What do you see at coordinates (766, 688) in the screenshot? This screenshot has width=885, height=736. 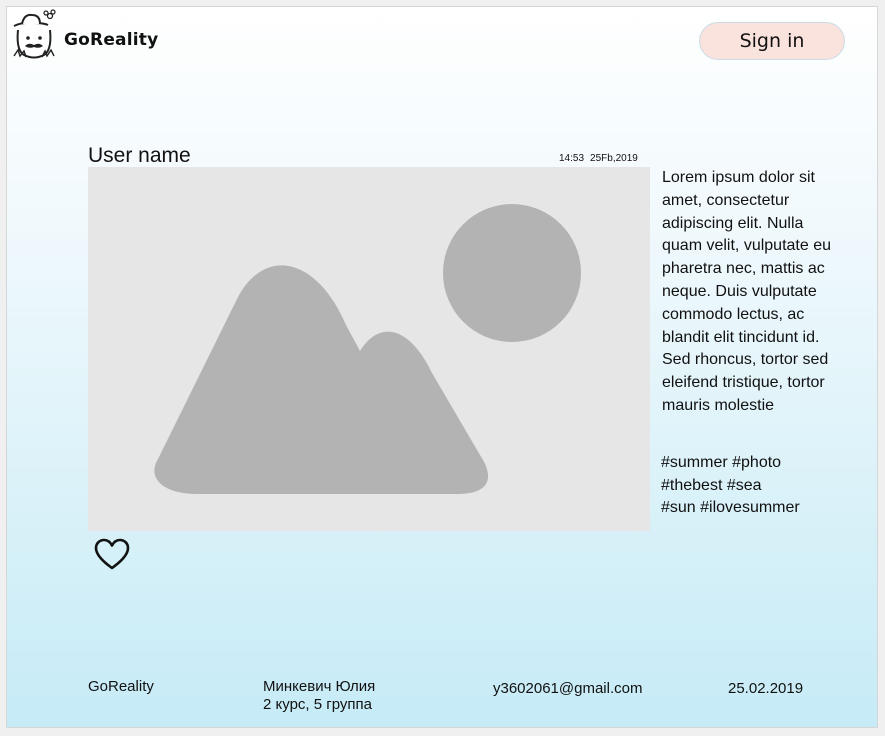 I see `footer-date: 25.02.2019` at bounding box center [766, 688].